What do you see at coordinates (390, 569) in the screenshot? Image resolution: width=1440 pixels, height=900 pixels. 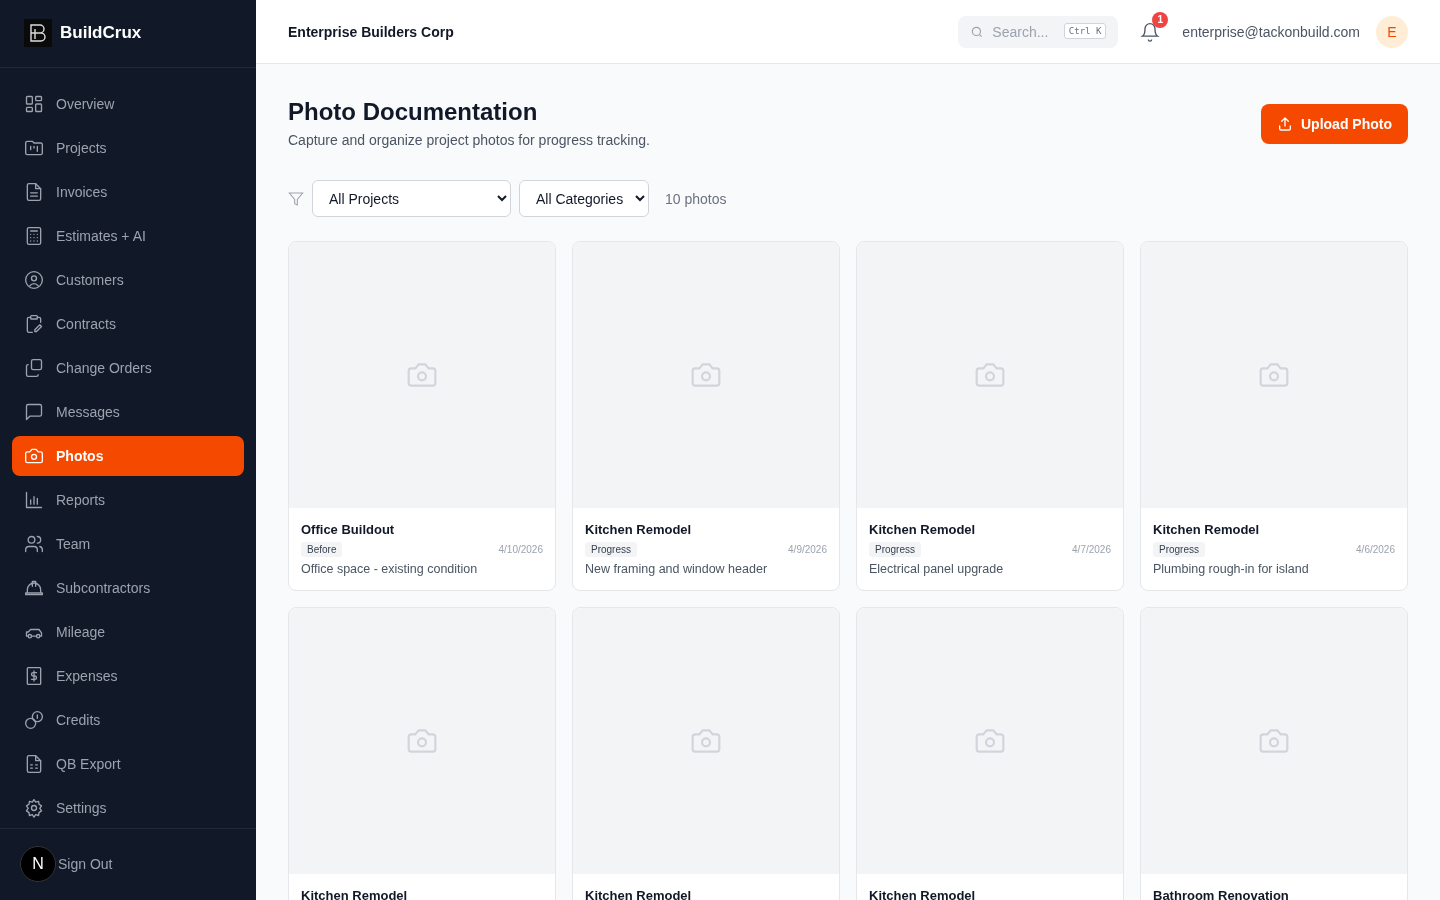 I see `photo-description: Office space - existing condition` at bounding box center [390, 569].